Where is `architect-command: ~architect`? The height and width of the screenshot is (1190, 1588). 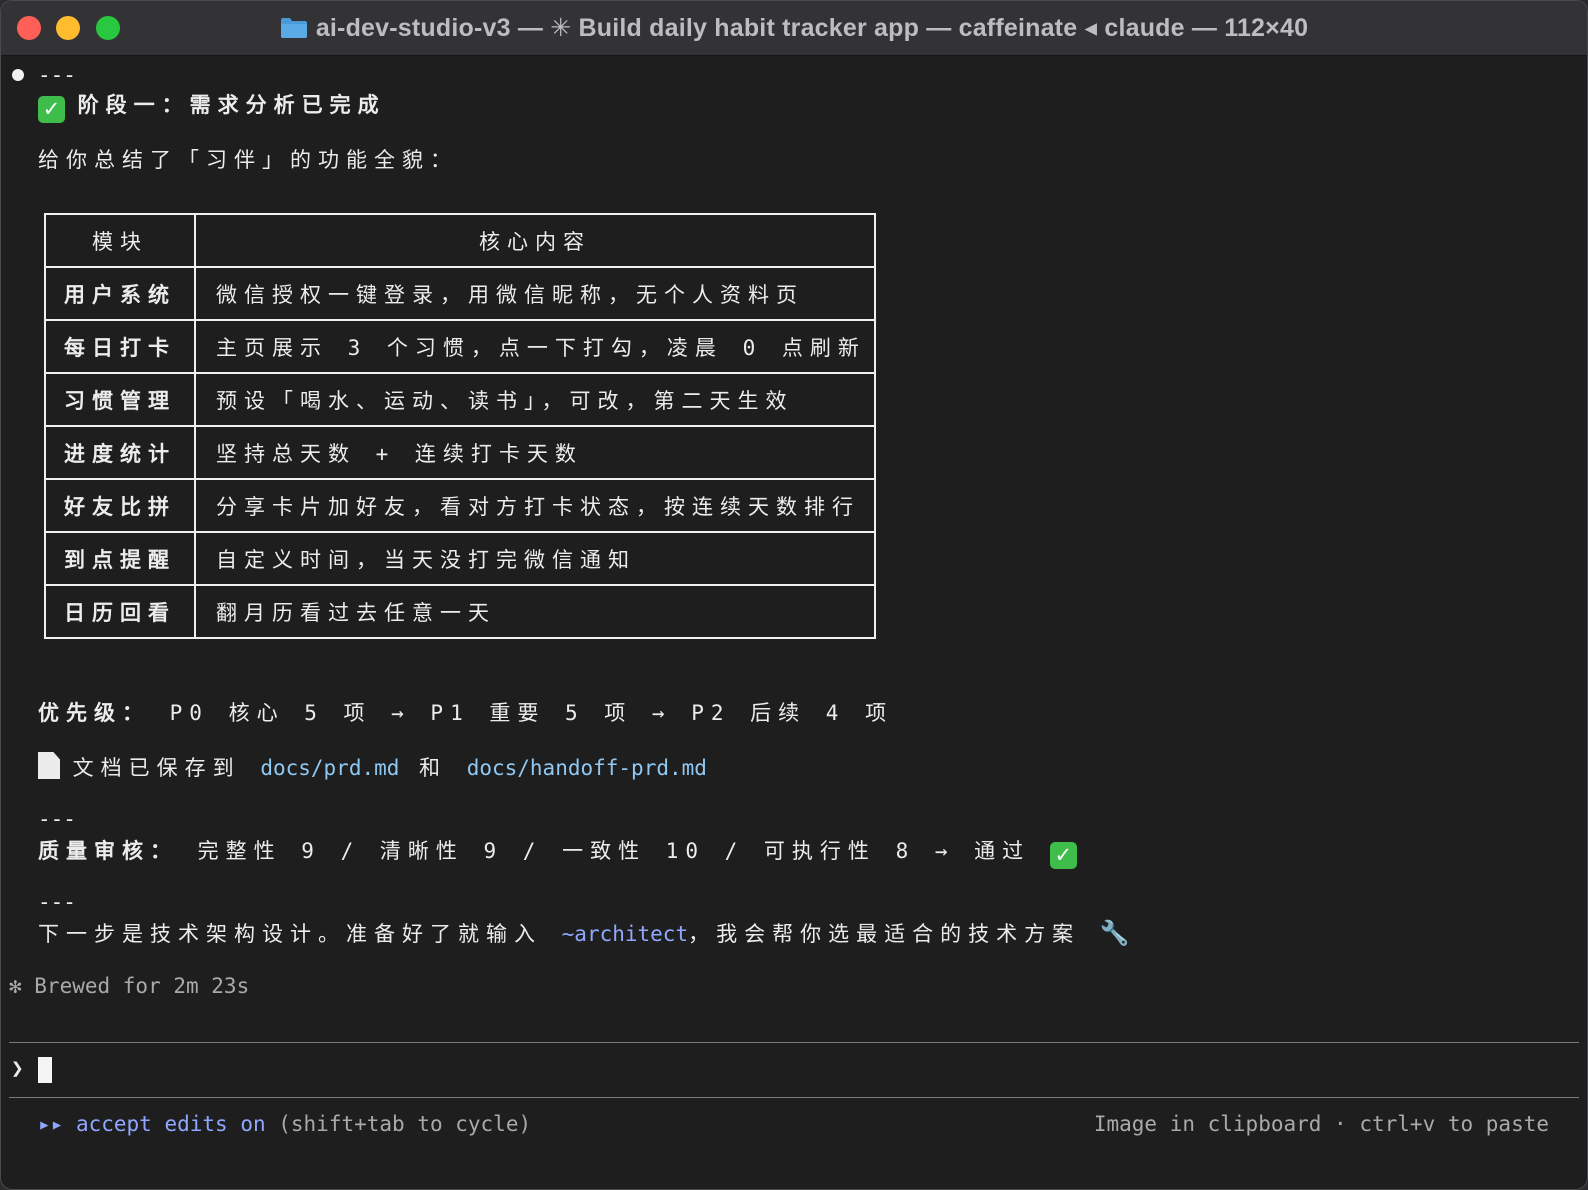
architect-command: ~architect is located at coordinates (625, 934).